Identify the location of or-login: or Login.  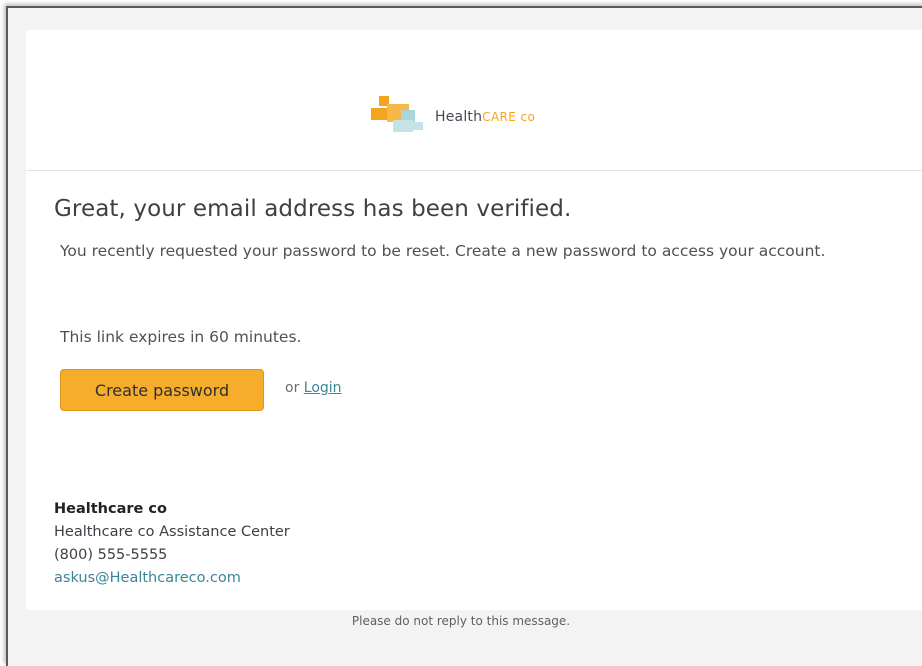
(313, 388).